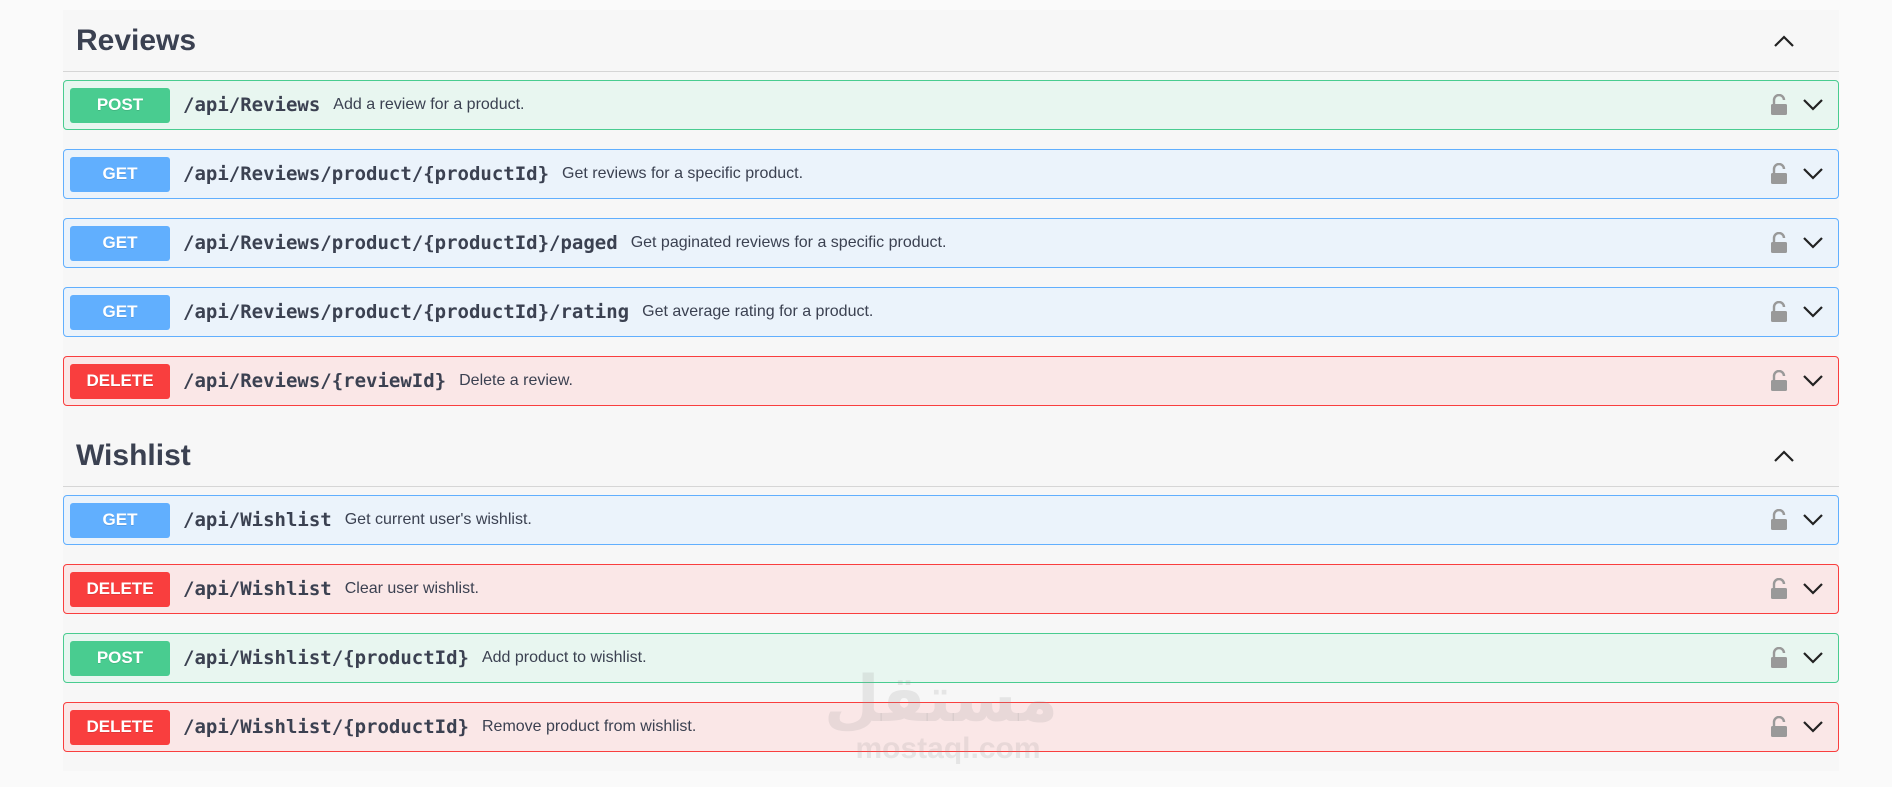 The width and height of the screenshot is (1892, 787). Describe the element at coordinates (406, 312) in the screenshot. I see `operation-path: /api/Reviews/product/{productId}/rating` at that location.